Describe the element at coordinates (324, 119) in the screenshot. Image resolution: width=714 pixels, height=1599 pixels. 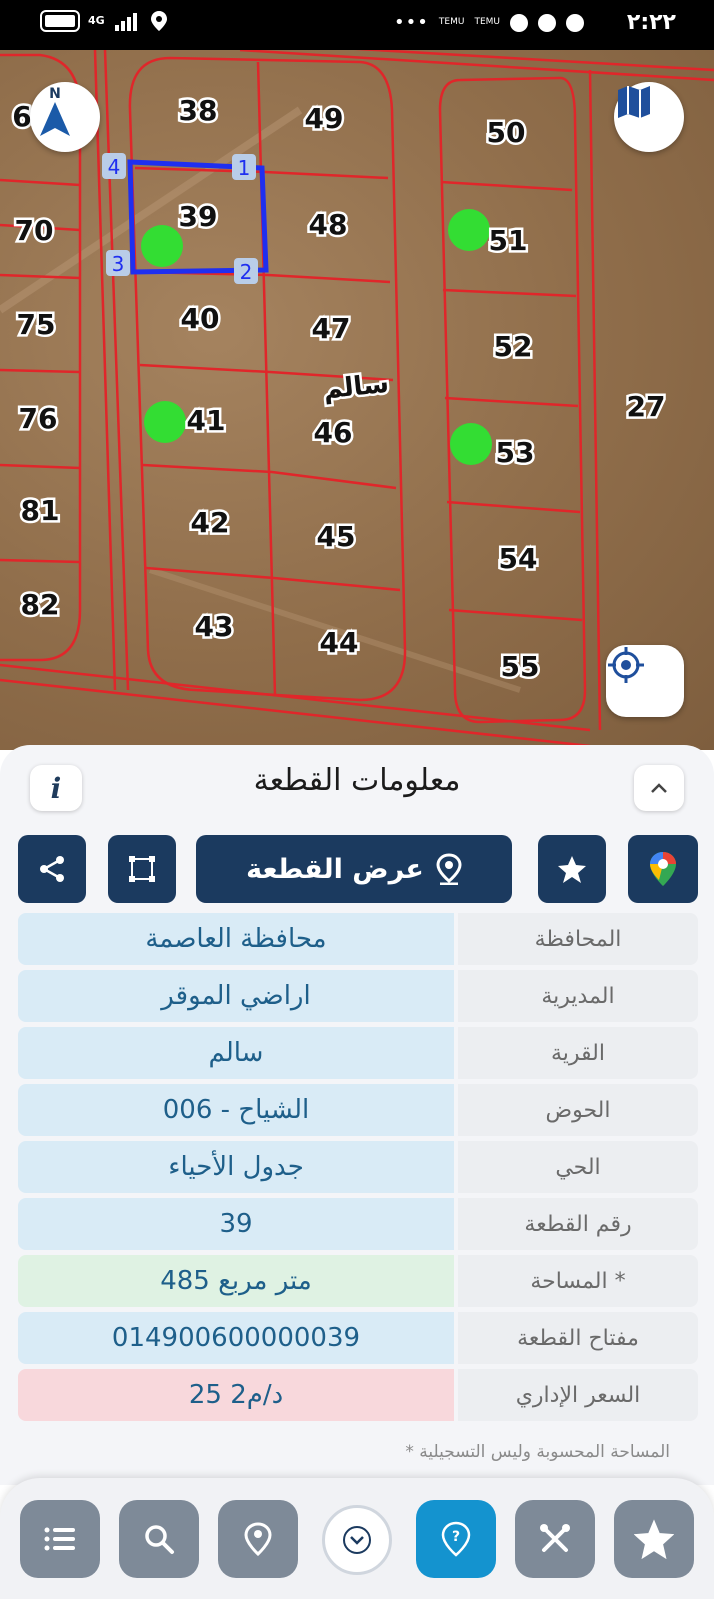
I see `parcel-number-label: 49` at that location.